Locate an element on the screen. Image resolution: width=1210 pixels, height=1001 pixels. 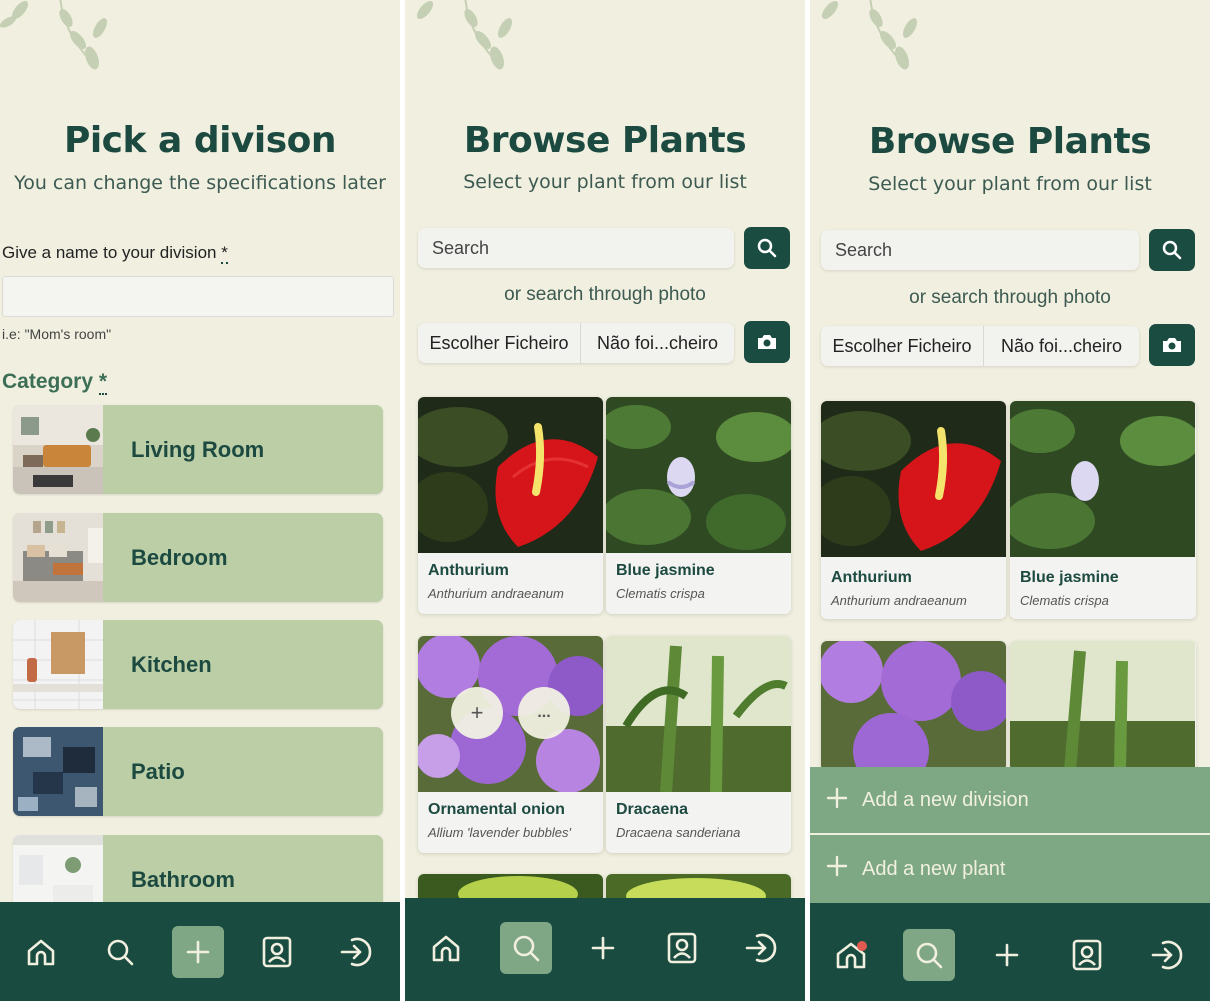
notification-dot is located at coordinates (862, 946).